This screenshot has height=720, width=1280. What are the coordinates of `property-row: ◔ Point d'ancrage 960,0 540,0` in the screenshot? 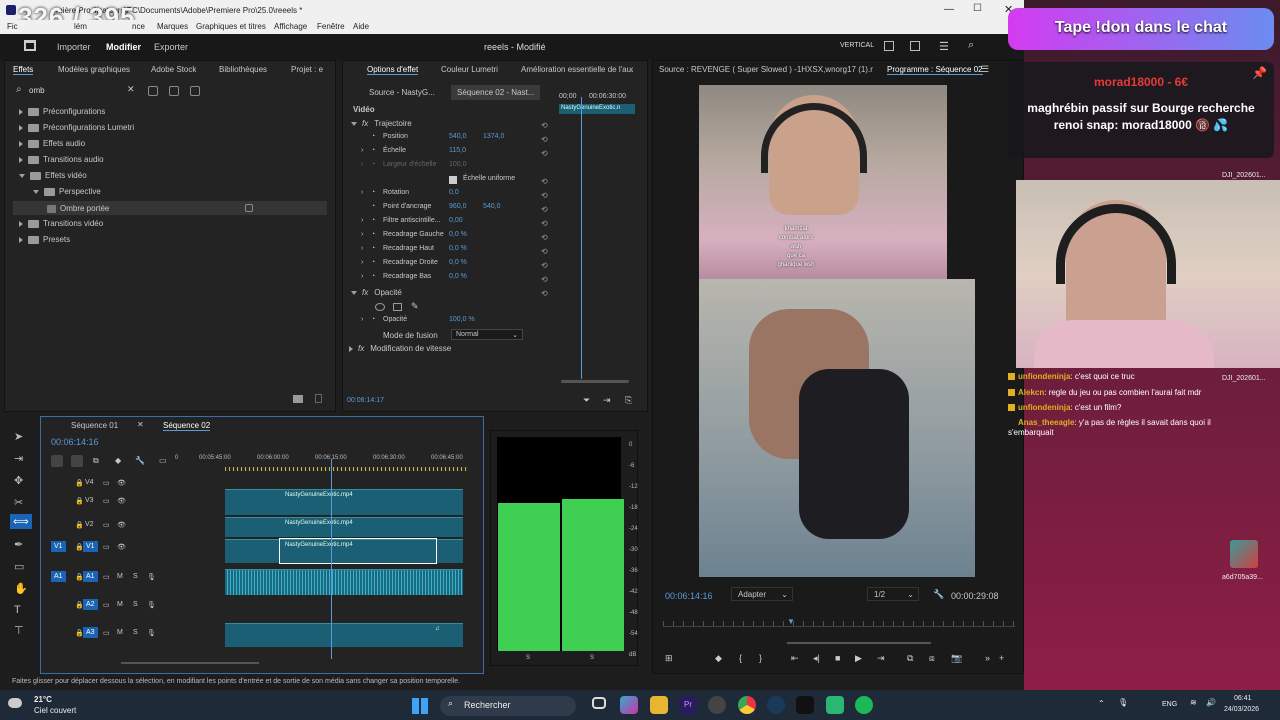 It's located at (443, 210).